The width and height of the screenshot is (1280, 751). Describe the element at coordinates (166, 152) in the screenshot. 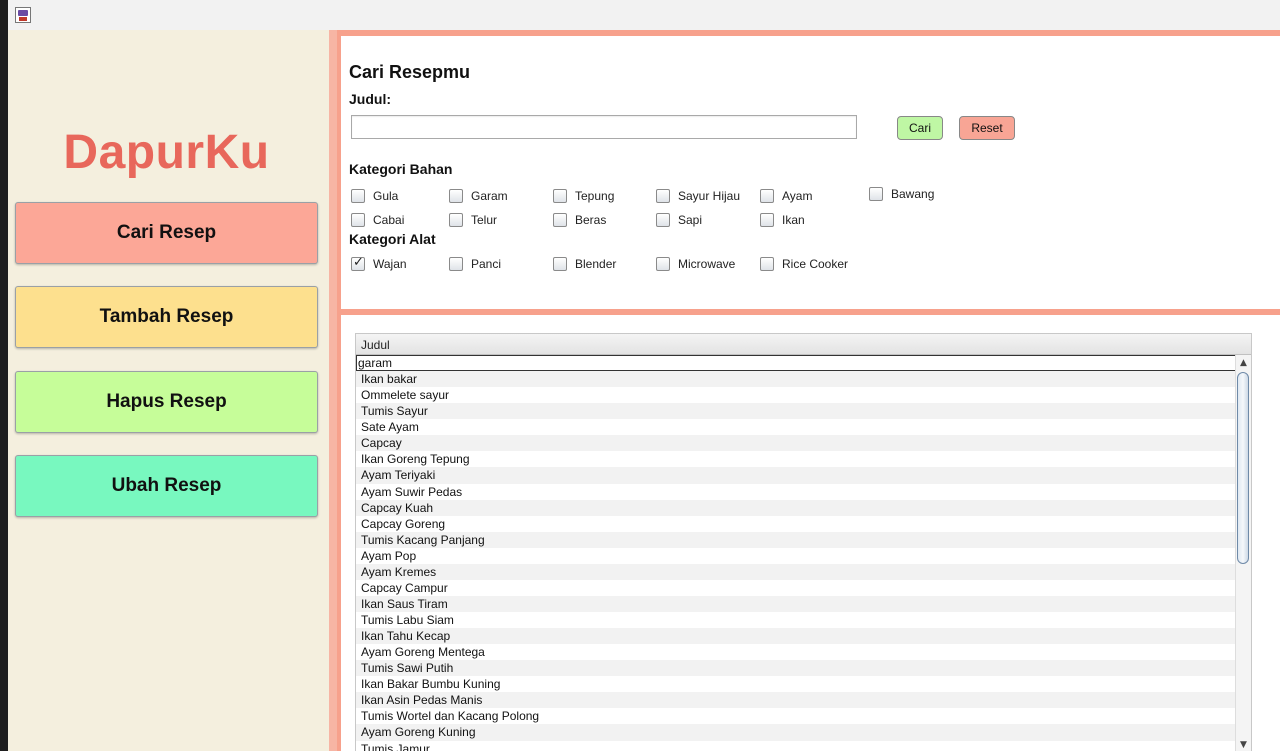

I see `app-logo: DapurKu` at that location.